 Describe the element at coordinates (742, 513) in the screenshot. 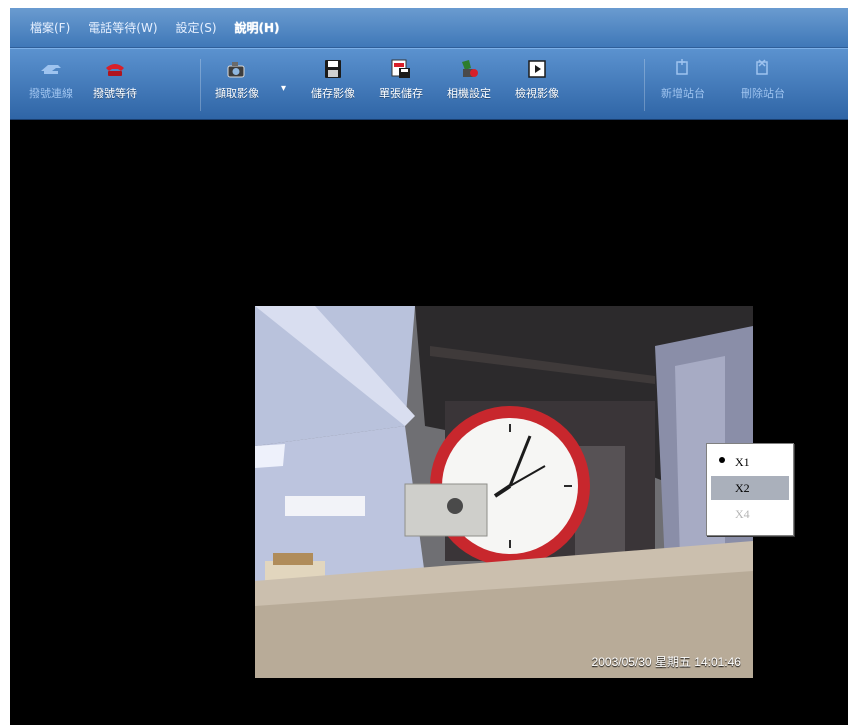

I see `zoom-x4-label: X4` at that location.